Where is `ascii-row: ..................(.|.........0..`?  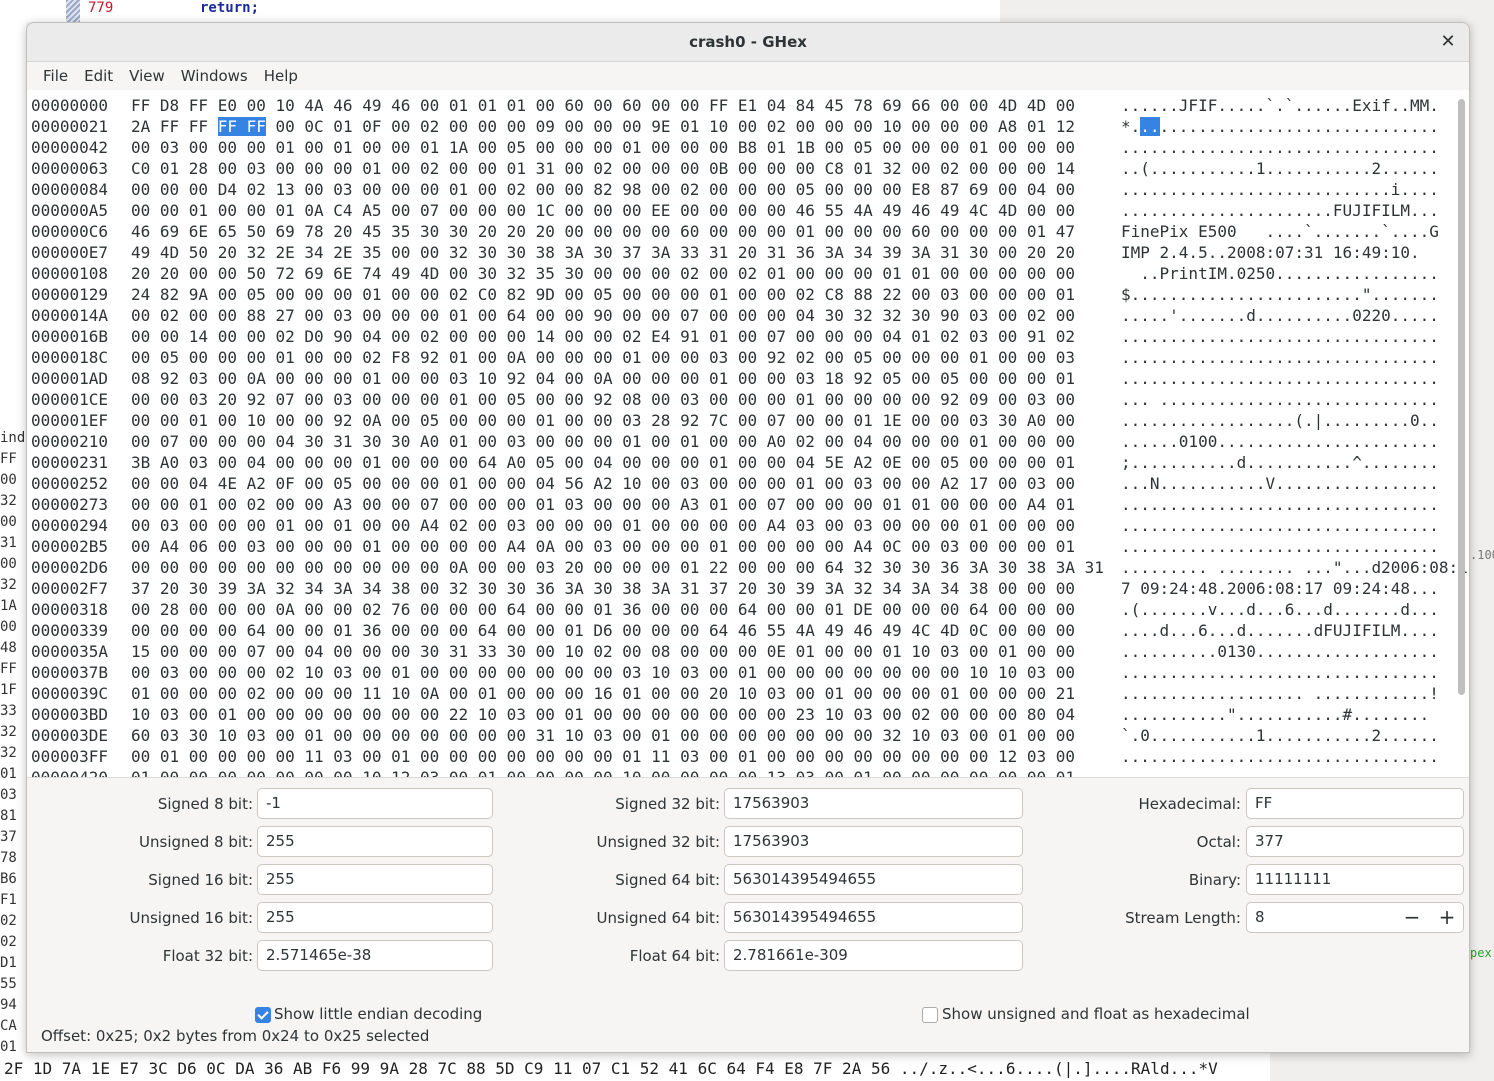
ascii-row: ..................(.|.........0.. is located at coordinates (1294, 420).